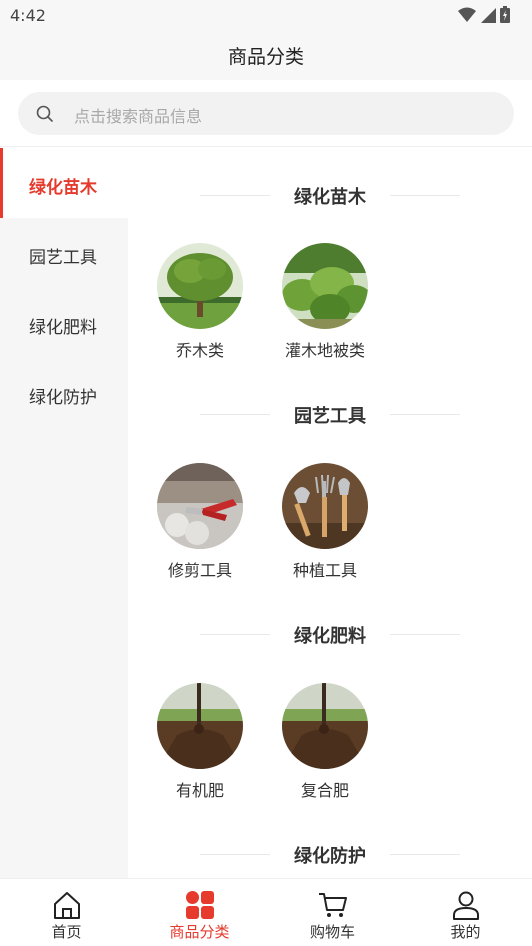 The image size is (532, 946). I want to click on status-bar: 4:42, so click(266, 15).